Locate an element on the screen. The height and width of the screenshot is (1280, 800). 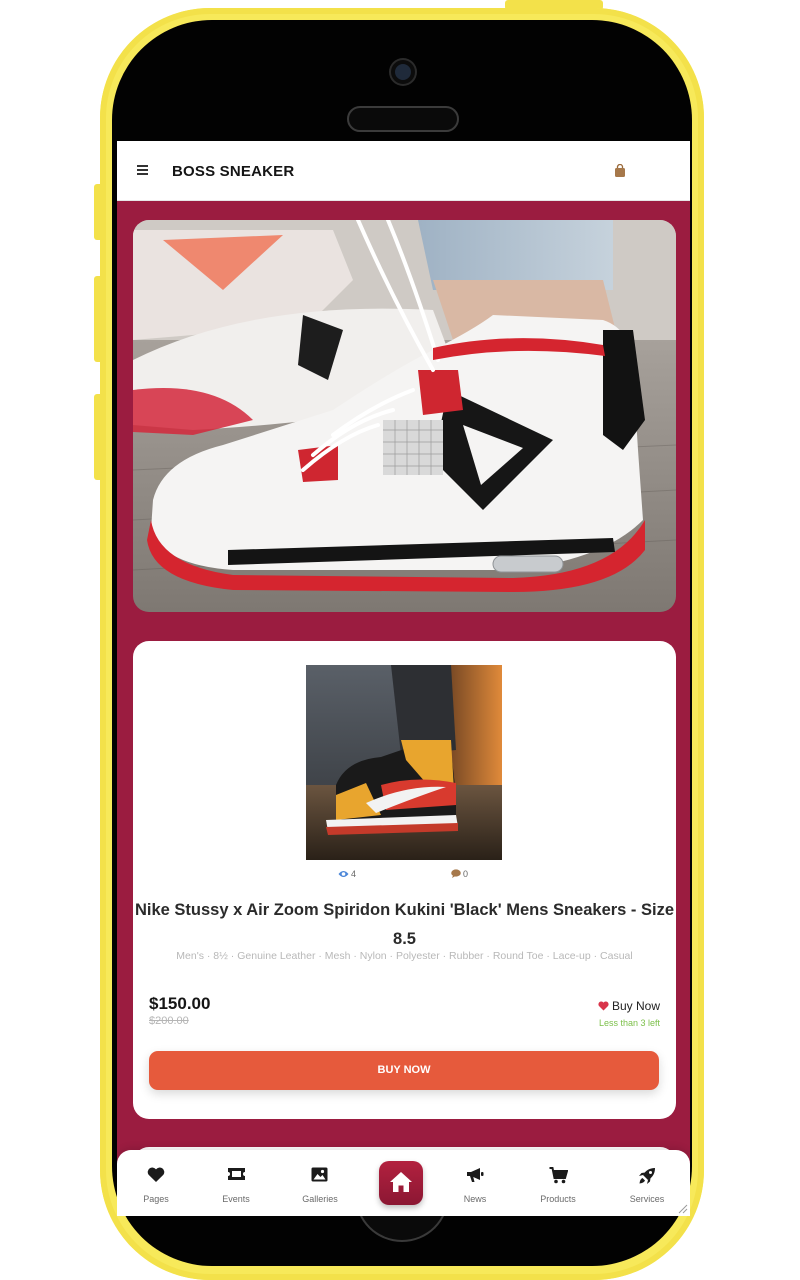
home-icon is located at coordinates (401, 1182).